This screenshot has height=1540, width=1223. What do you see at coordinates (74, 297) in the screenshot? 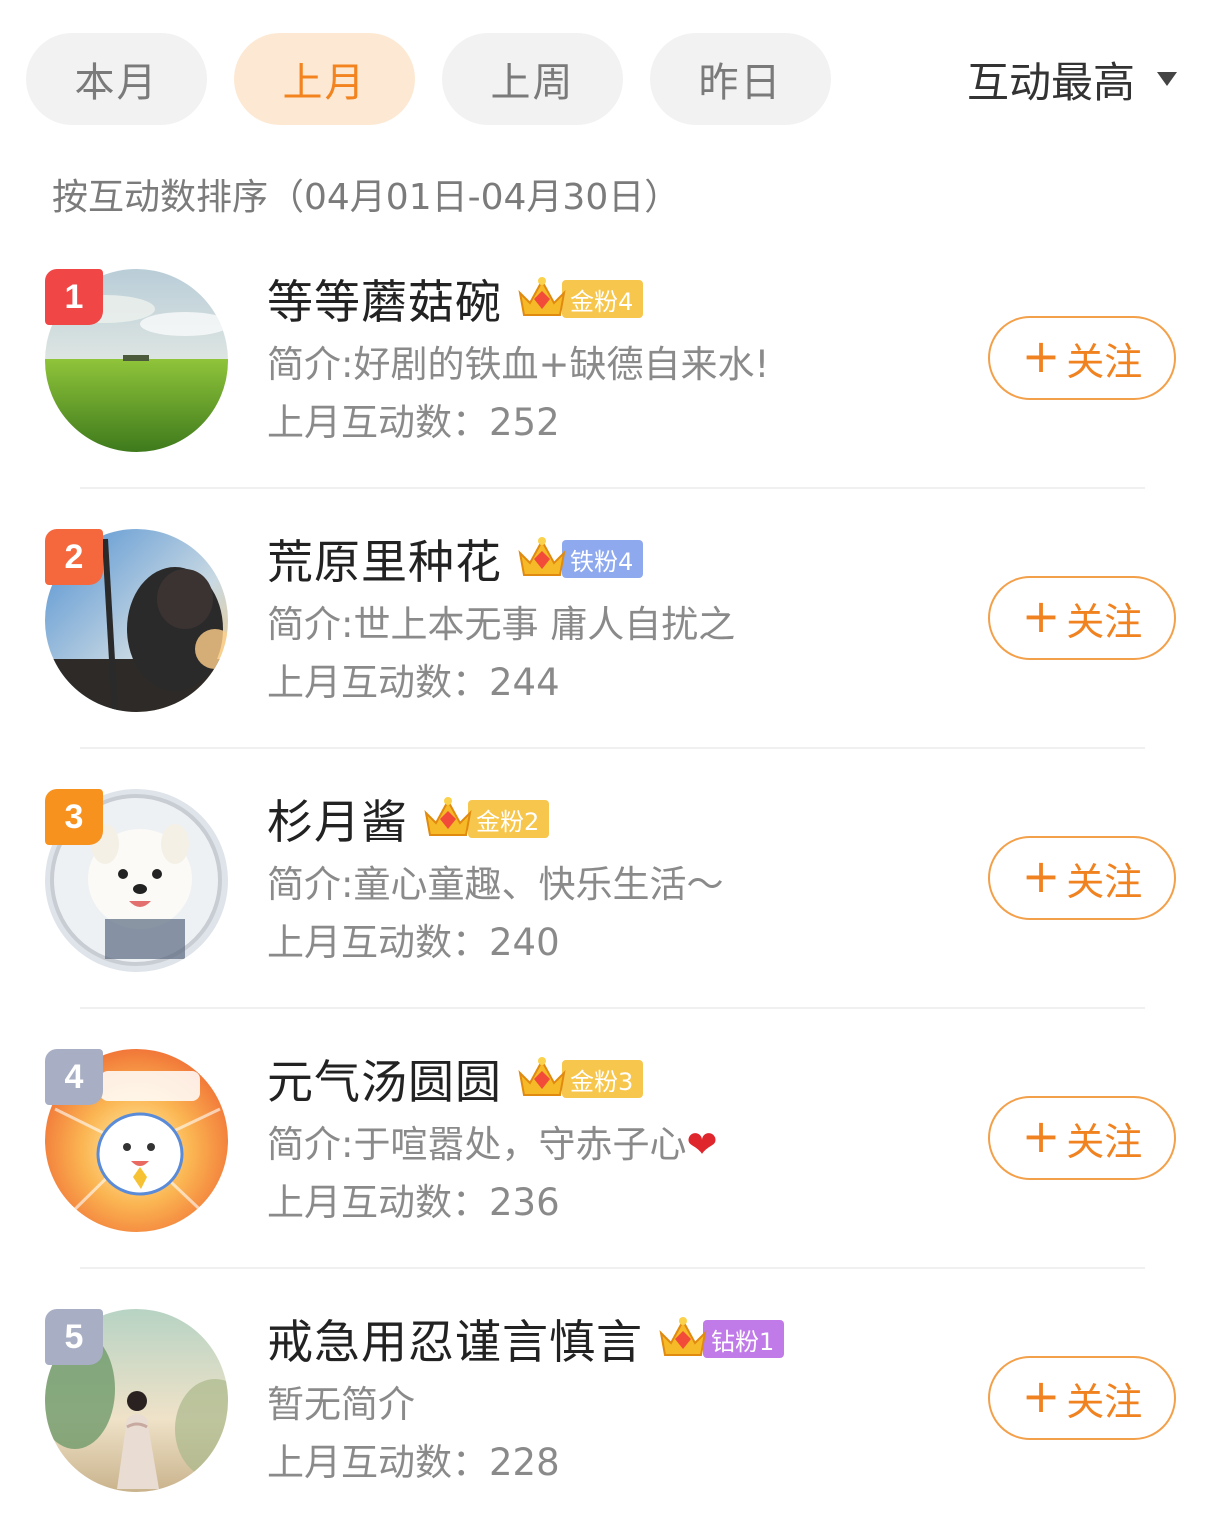
I see `rank-badge: 1` at bounding box center [74, 297].